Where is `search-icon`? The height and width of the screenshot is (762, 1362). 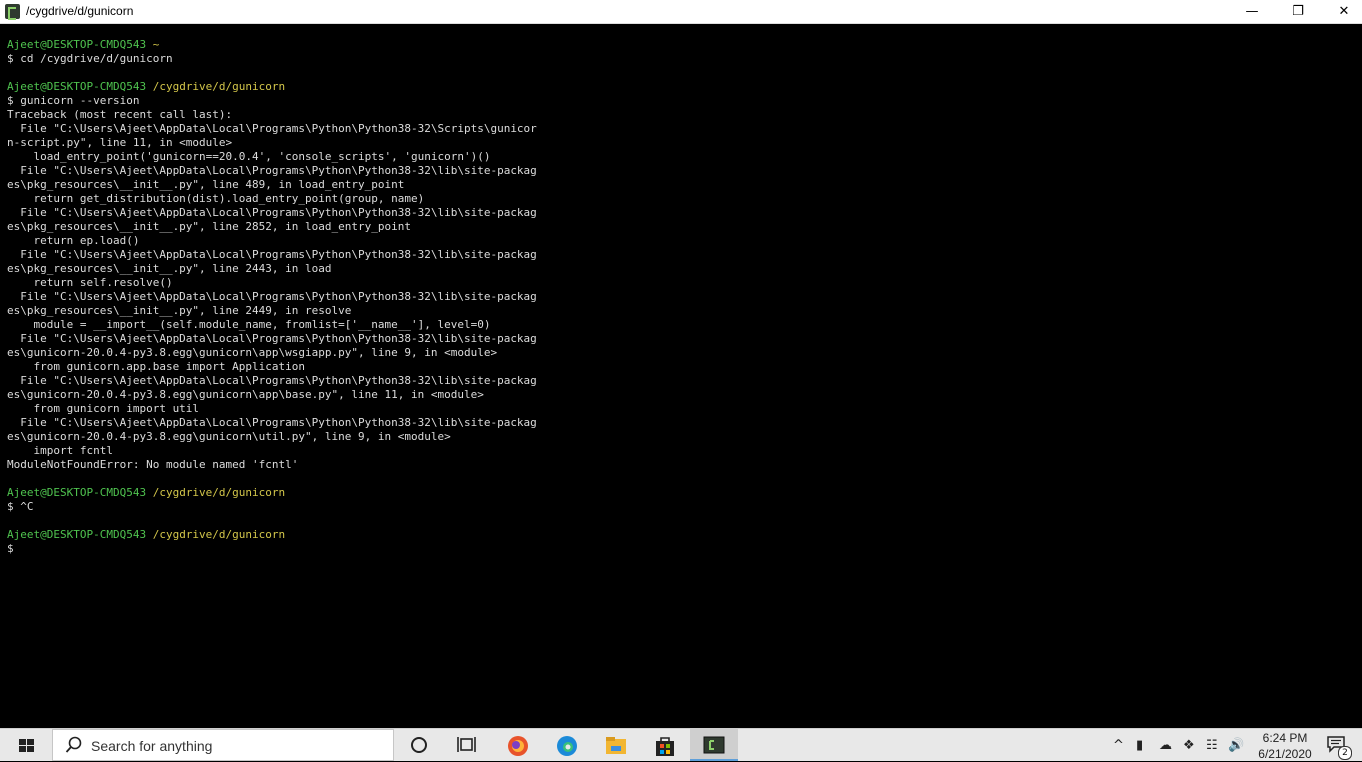 search-icon is located at coordinates (73, 744).